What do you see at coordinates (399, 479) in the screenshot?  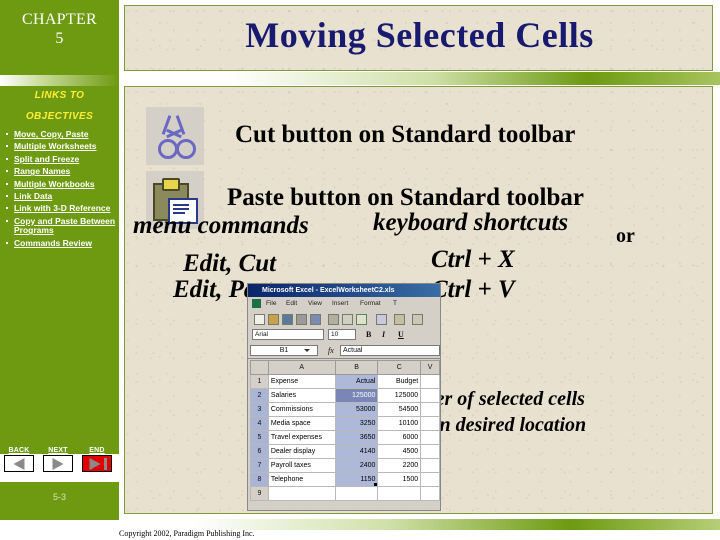 I see `cell-c8: 1500` at bounding box center [399, 479].